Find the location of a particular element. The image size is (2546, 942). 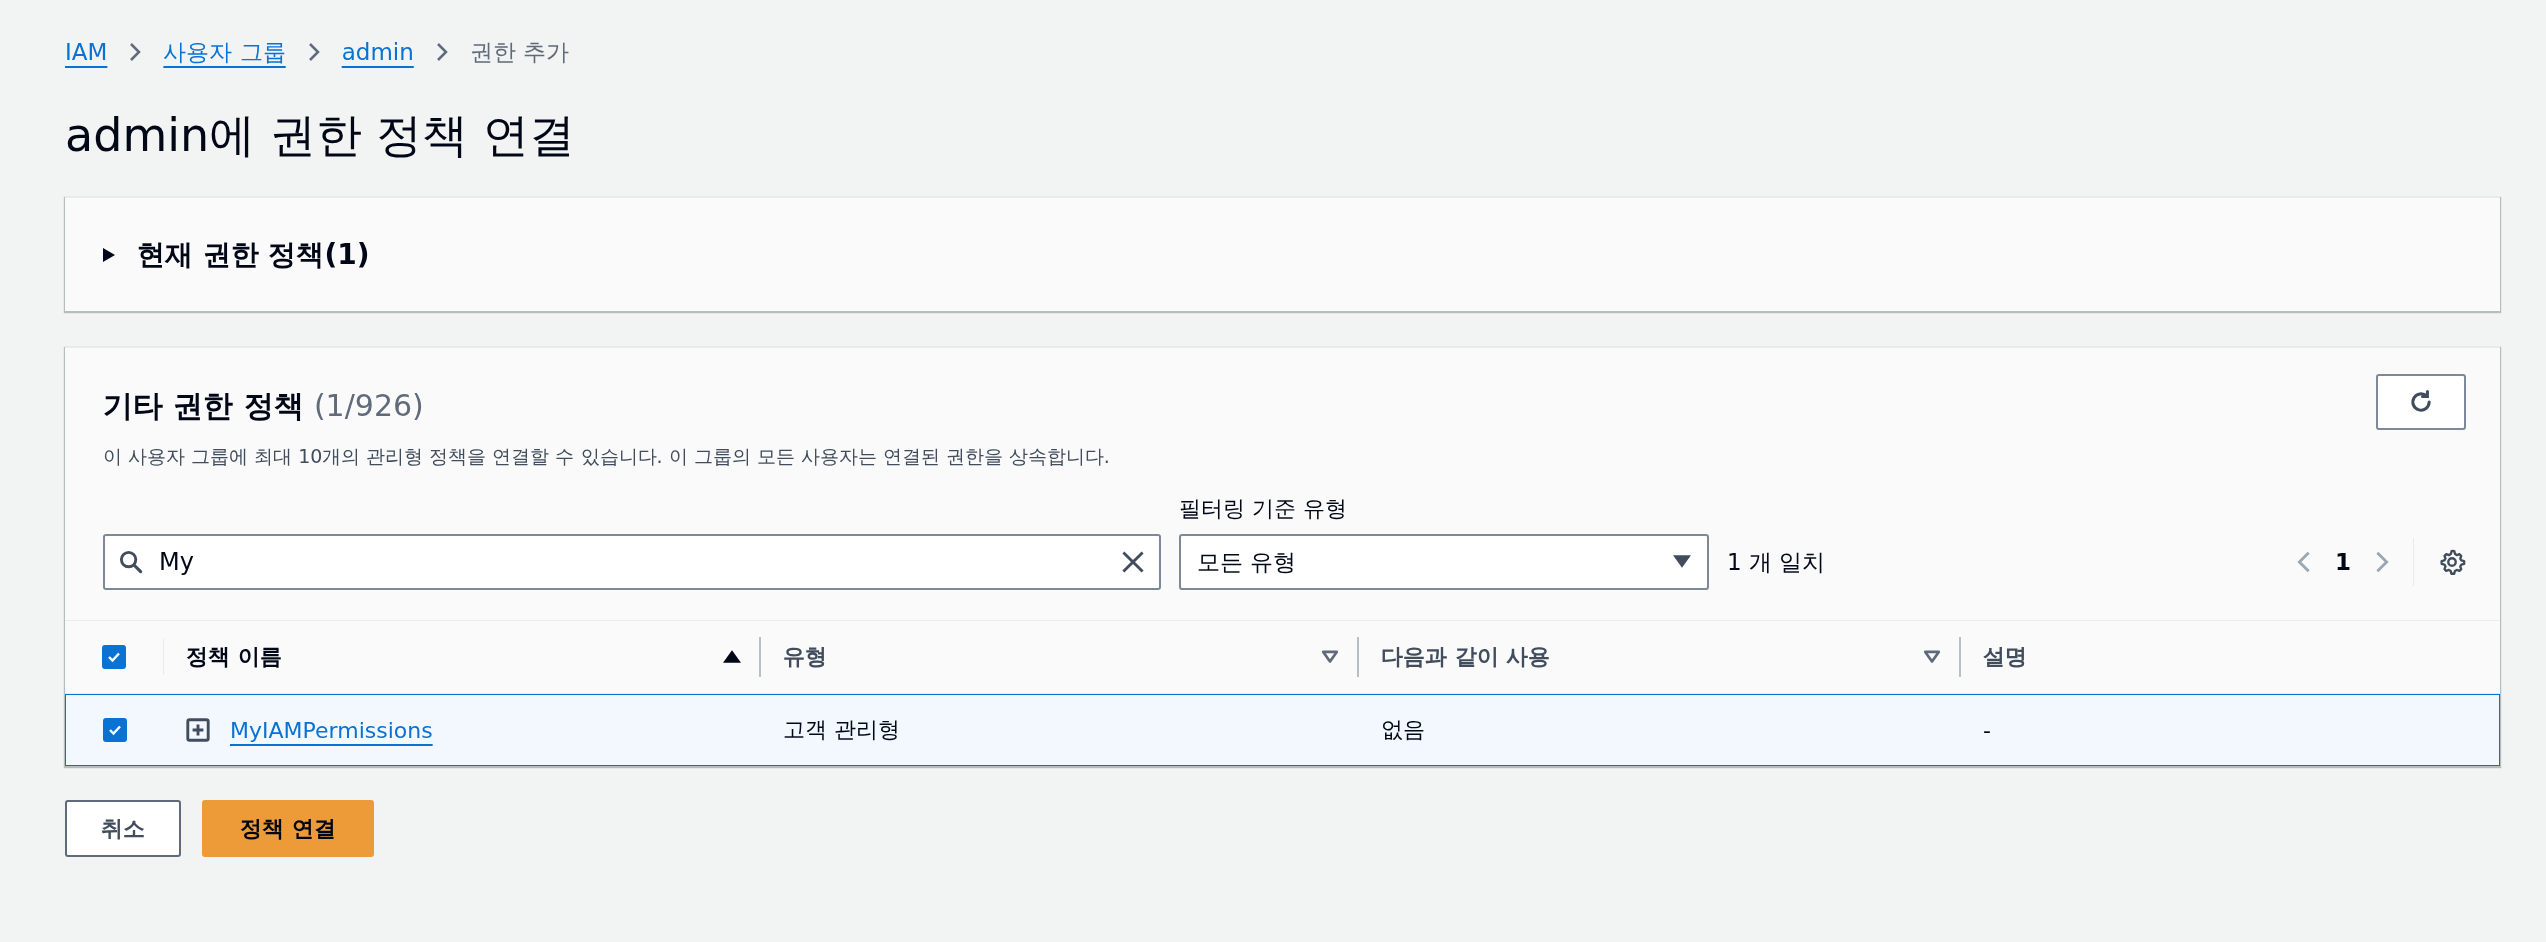

match-count: 1 개 일치 is located at coordinates (1776, 562).